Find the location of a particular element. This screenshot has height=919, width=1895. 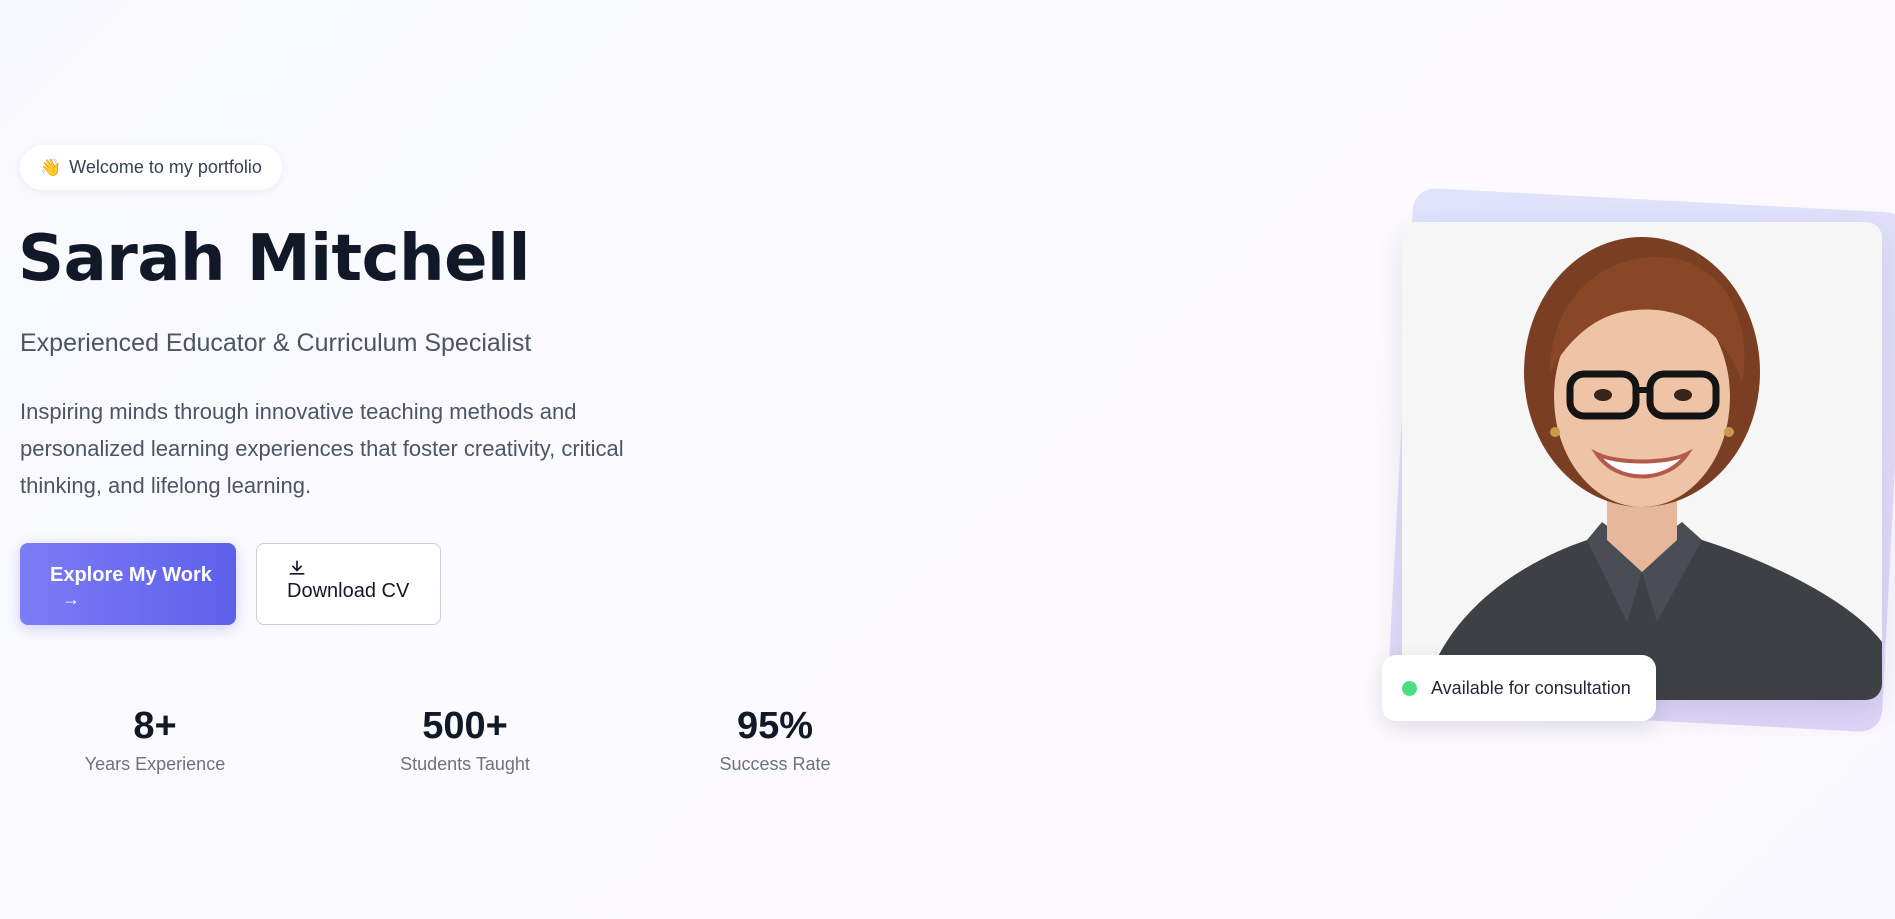

stat-years-experience: 8+ Years Experience is located at coordinates (155, 740).